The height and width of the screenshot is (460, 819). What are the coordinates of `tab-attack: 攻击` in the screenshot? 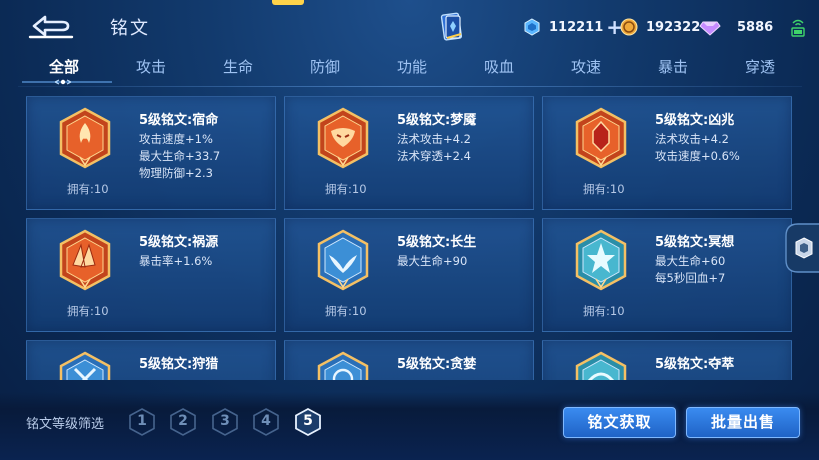 It's located at (151, 66).